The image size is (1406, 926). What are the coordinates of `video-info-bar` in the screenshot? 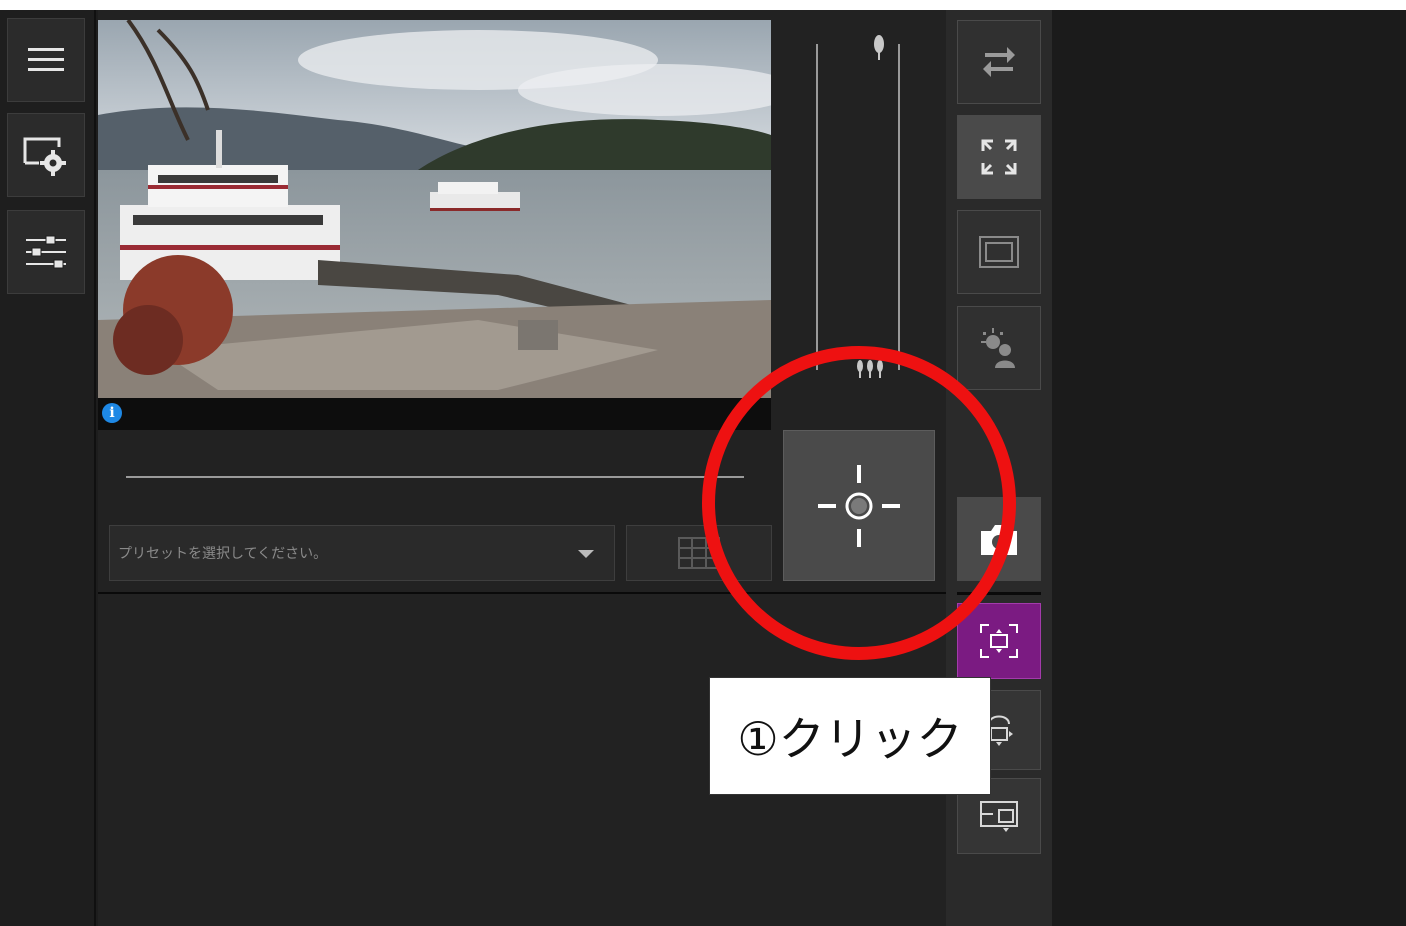 It's located at (434, 414).